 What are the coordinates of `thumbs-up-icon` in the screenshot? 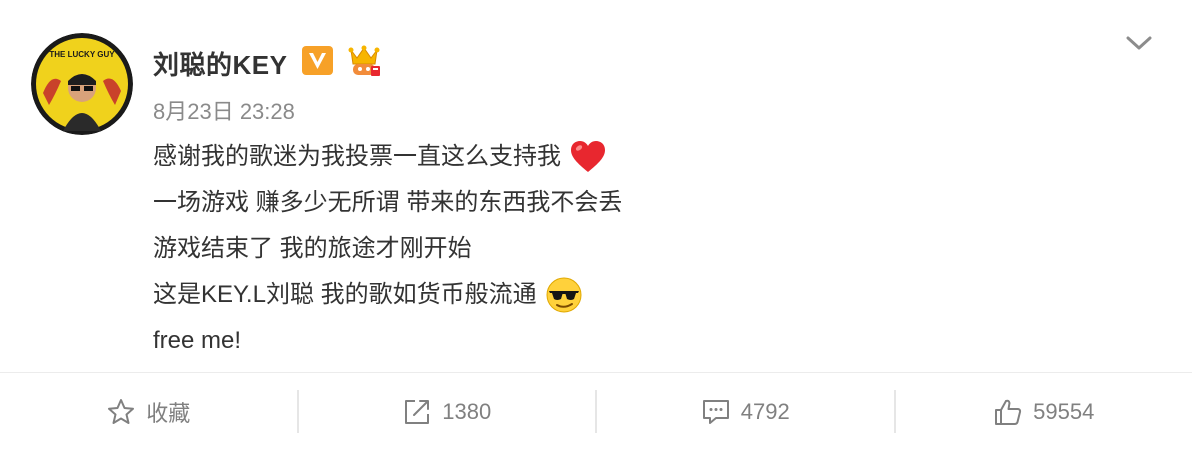 It's located at (1008, 412).